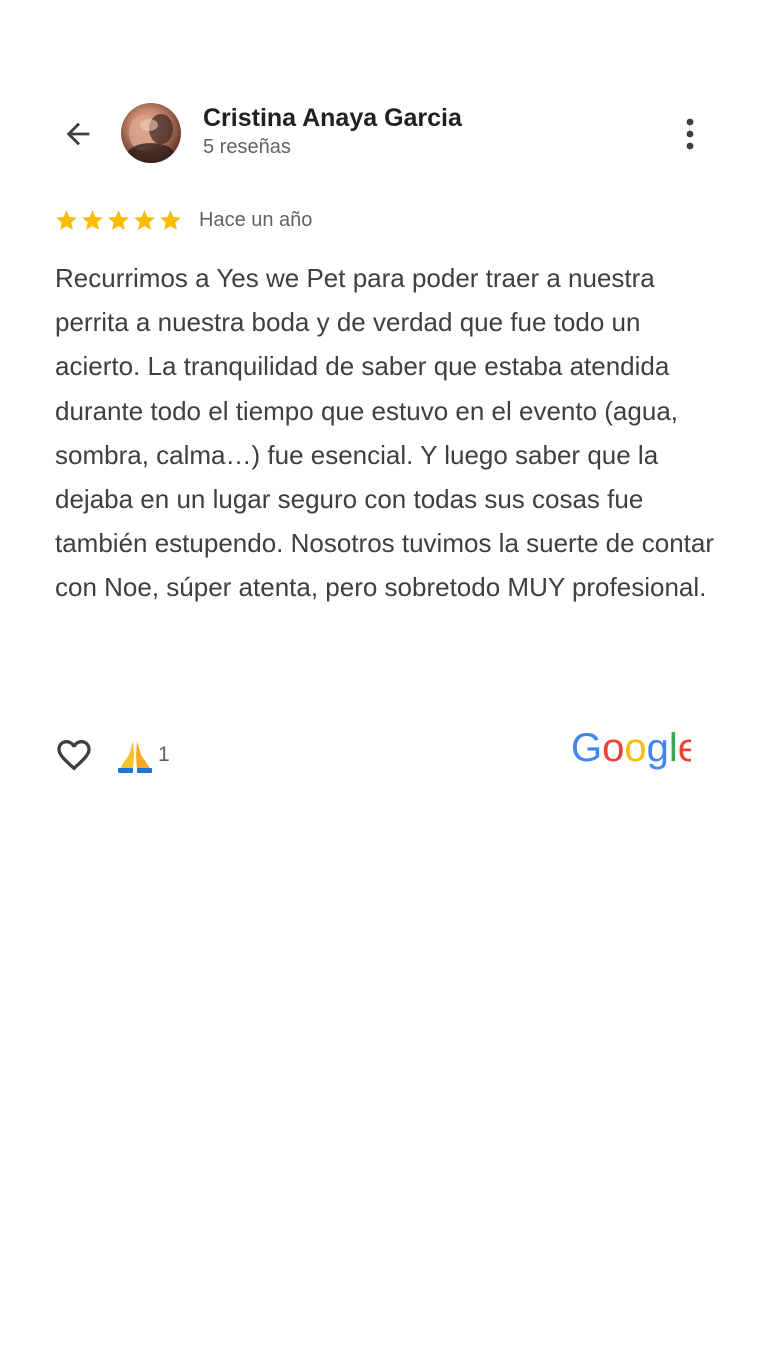 This screenshot has height=1365, width=768. I want to click on avatar, so click(151, 133).